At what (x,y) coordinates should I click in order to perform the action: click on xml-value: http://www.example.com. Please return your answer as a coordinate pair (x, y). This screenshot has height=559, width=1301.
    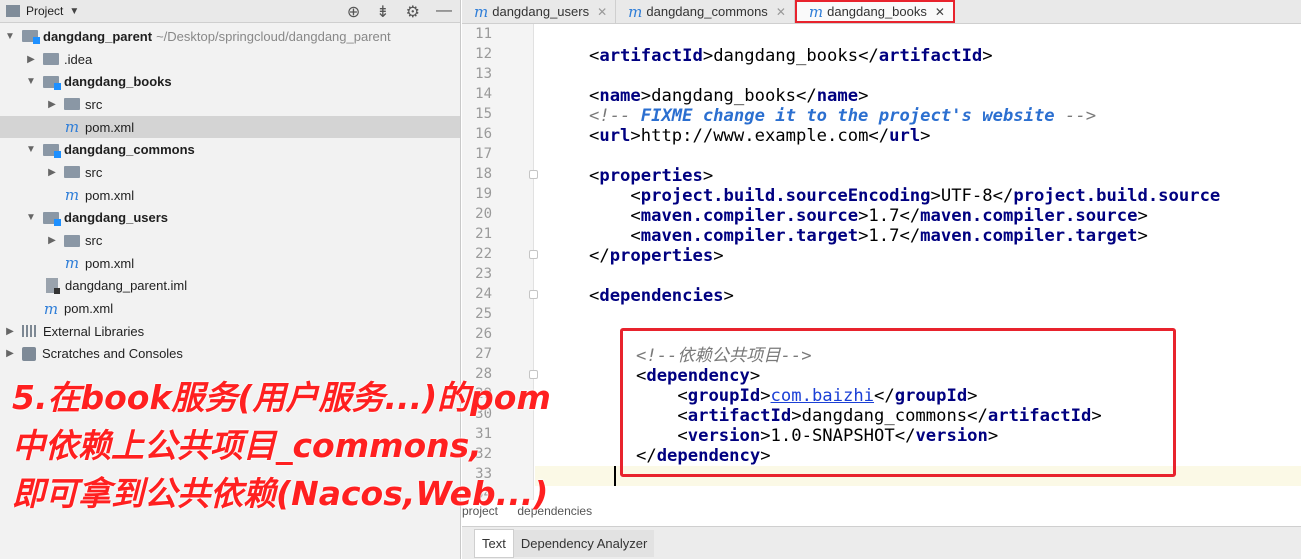
    Looking at the image, I should click on (754, 136).